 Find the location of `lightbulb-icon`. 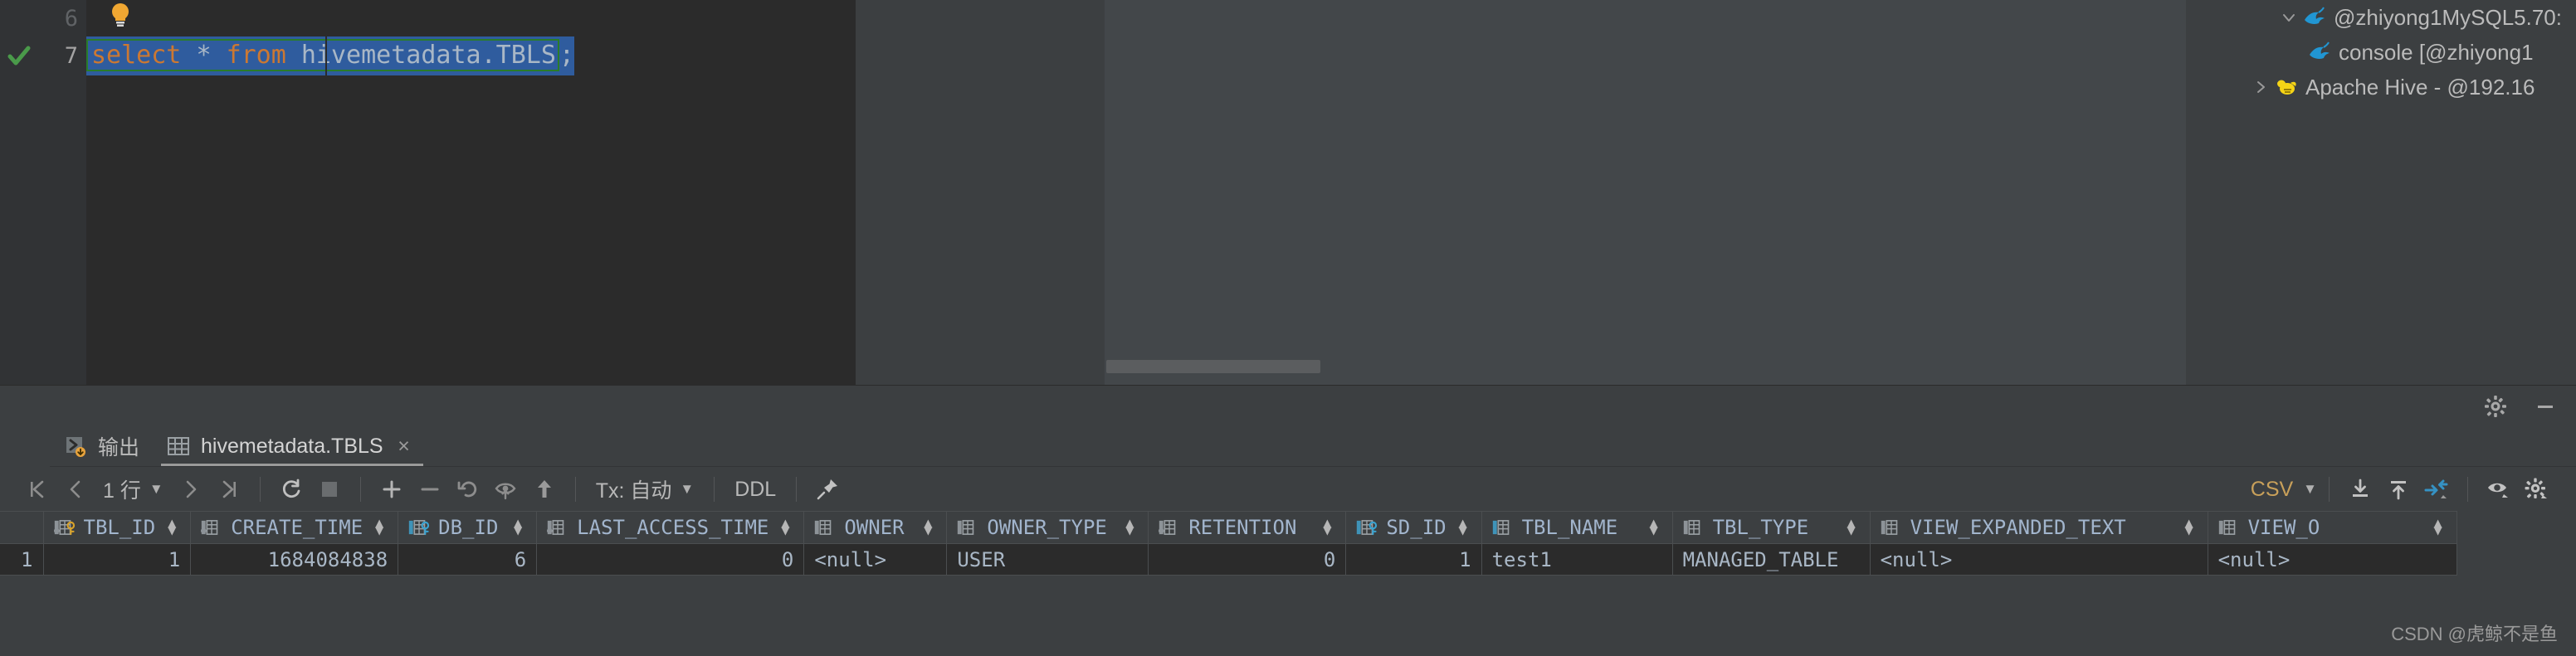

lightbulb-icon is located at coordinates (120, 14).